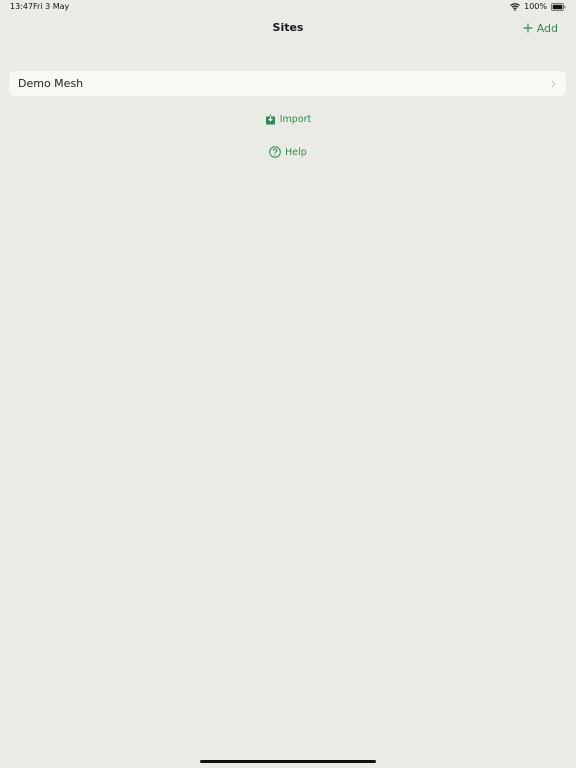 The height and width of the screenshot is (768, 576). I want to click on import-button: Import, so click(288, 119).